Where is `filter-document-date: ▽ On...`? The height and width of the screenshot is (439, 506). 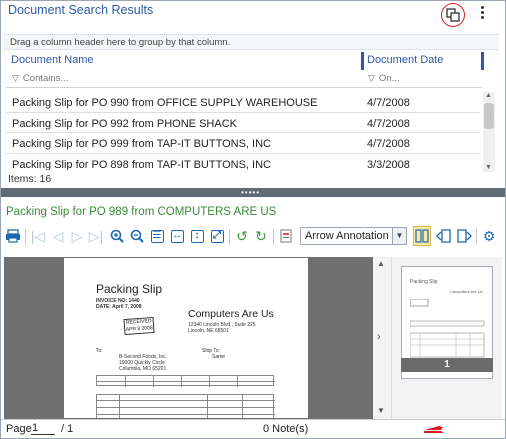
filter-document-date: ▽ On... is located at coordinates (384, 78).